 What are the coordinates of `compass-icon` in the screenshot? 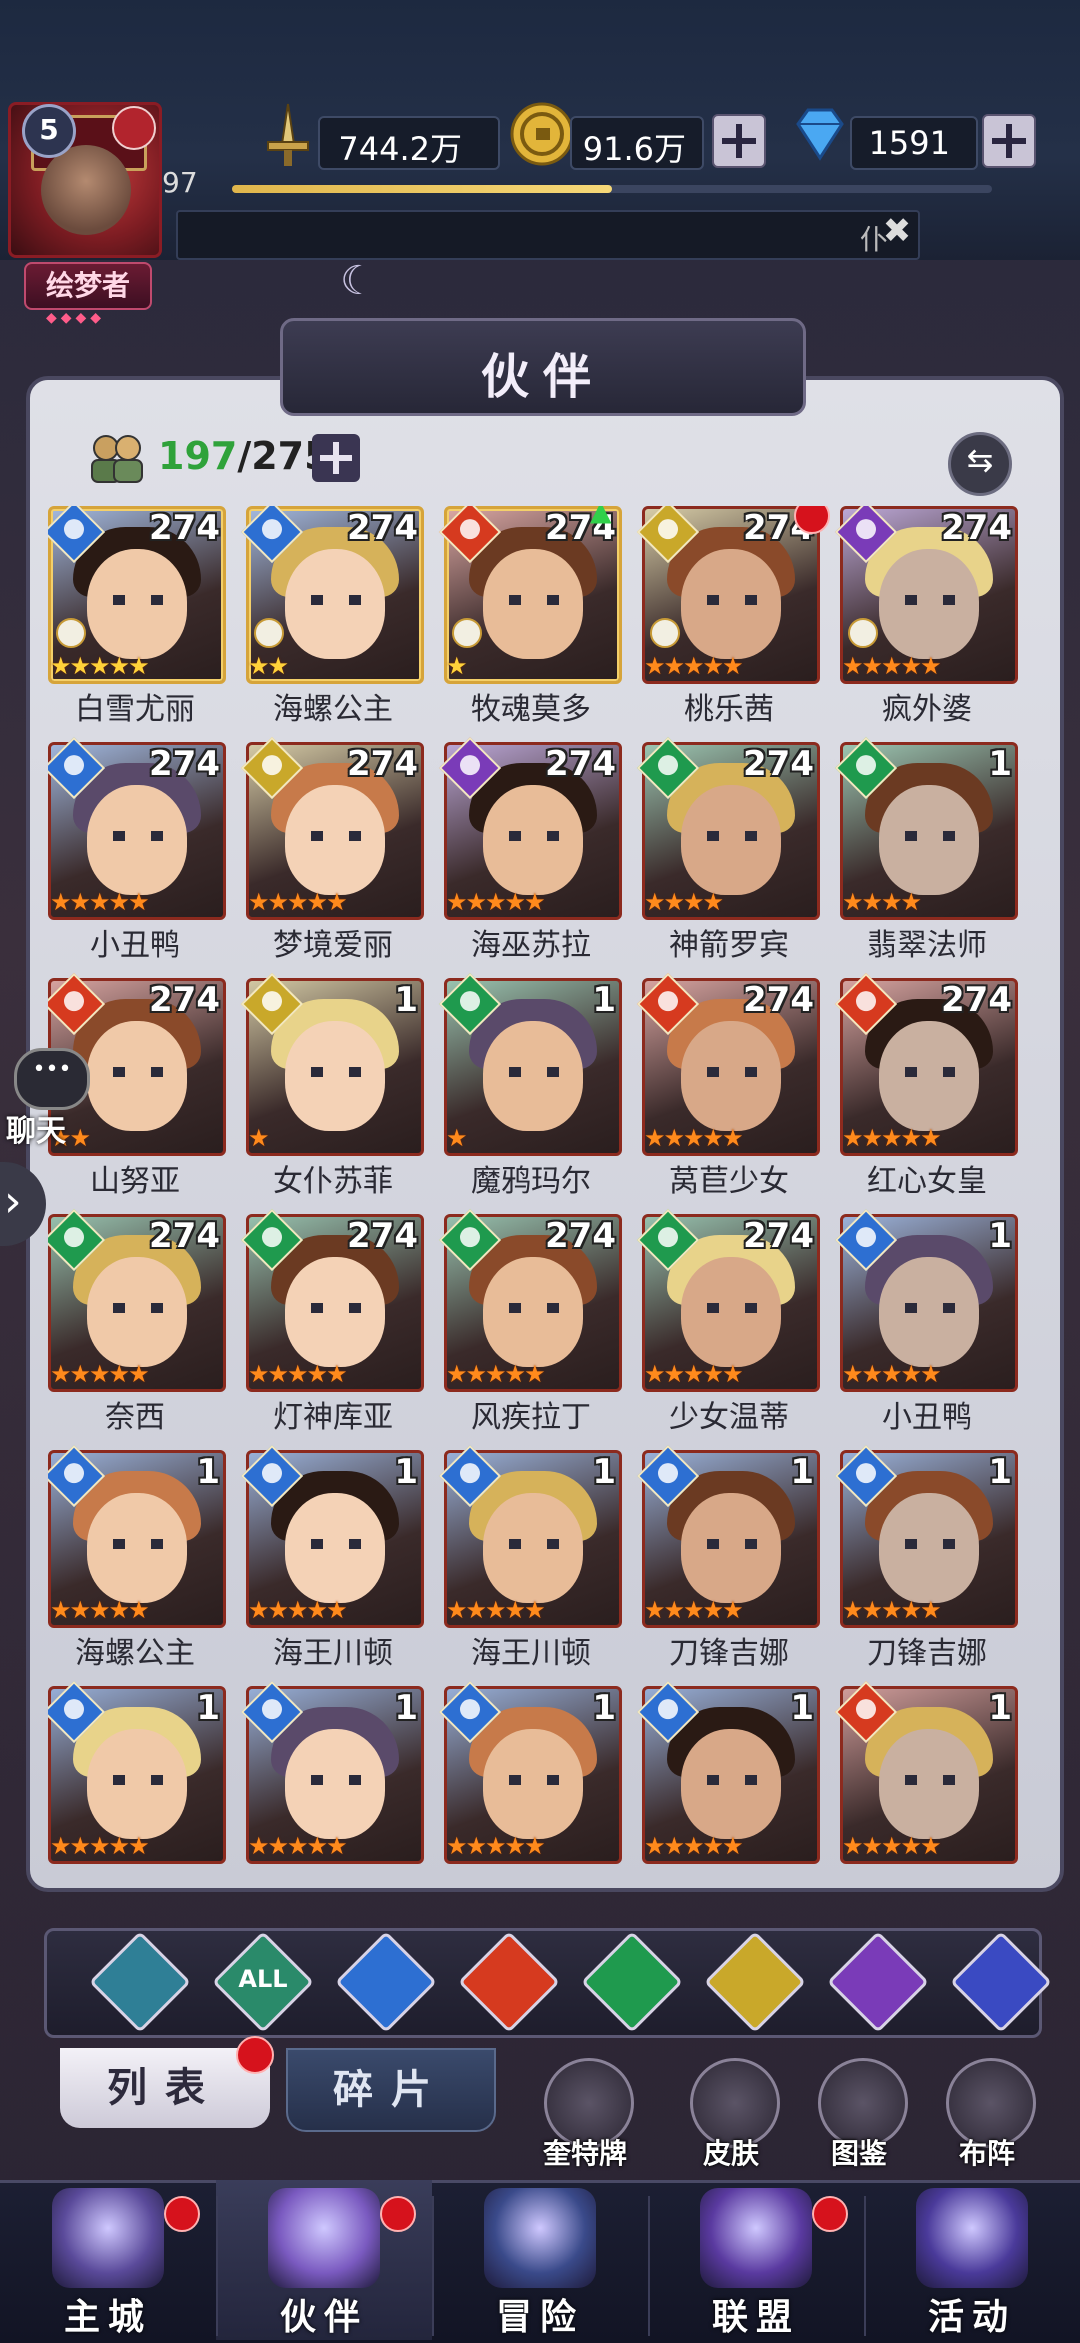 It's located at (540, 2238).